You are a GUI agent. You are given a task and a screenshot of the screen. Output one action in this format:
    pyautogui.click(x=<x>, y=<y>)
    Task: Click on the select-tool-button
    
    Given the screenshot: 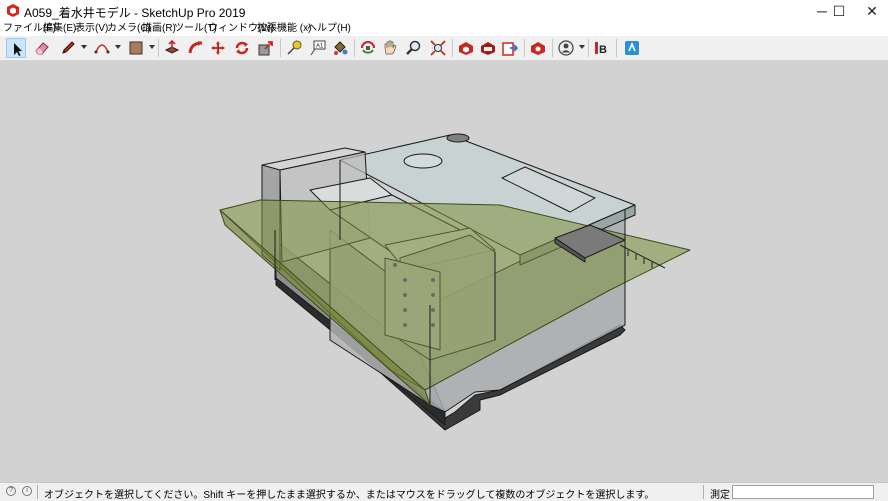 What is the action you would take?
    pyautogui.click(x=16, y=48)
    